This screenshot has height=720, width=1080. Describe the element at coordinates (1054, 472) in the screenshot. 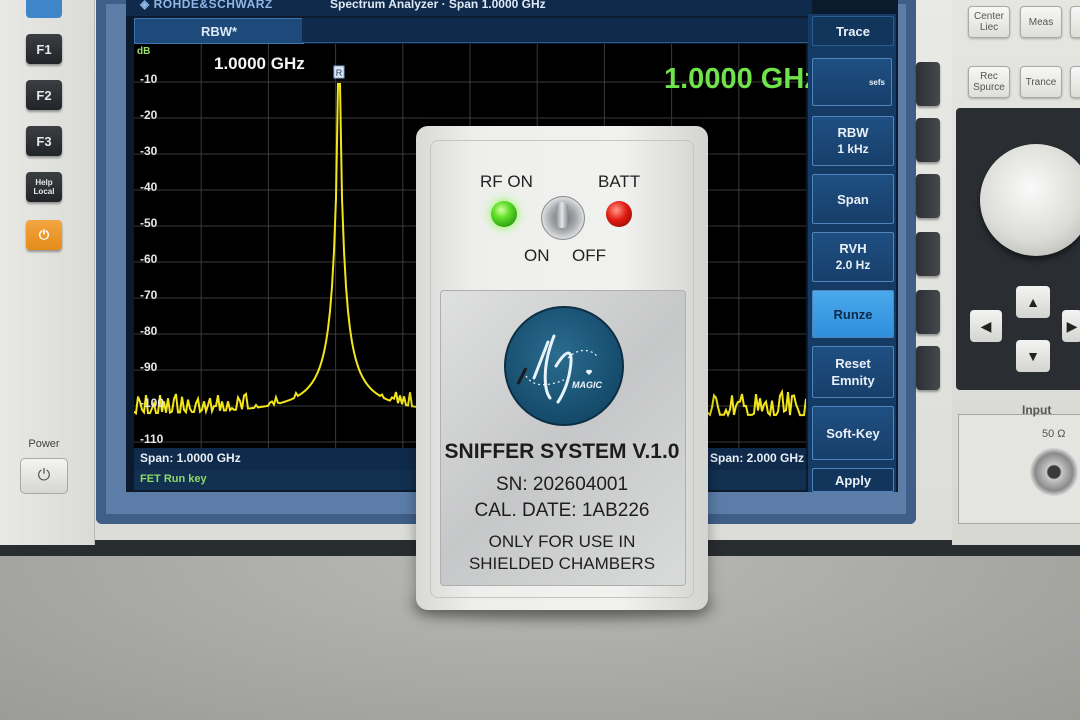

I see `rf-input-connector` at that location.